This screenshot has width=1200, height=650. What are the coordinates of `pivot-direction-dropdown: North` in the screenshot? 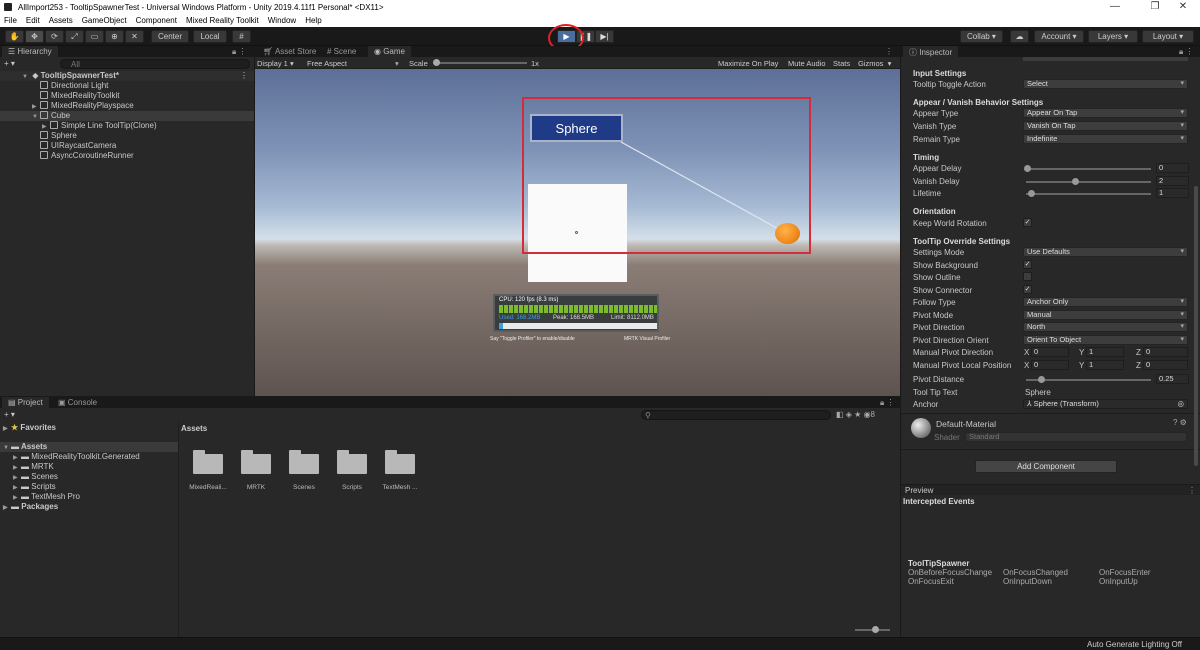 It's located at (1105, 327).